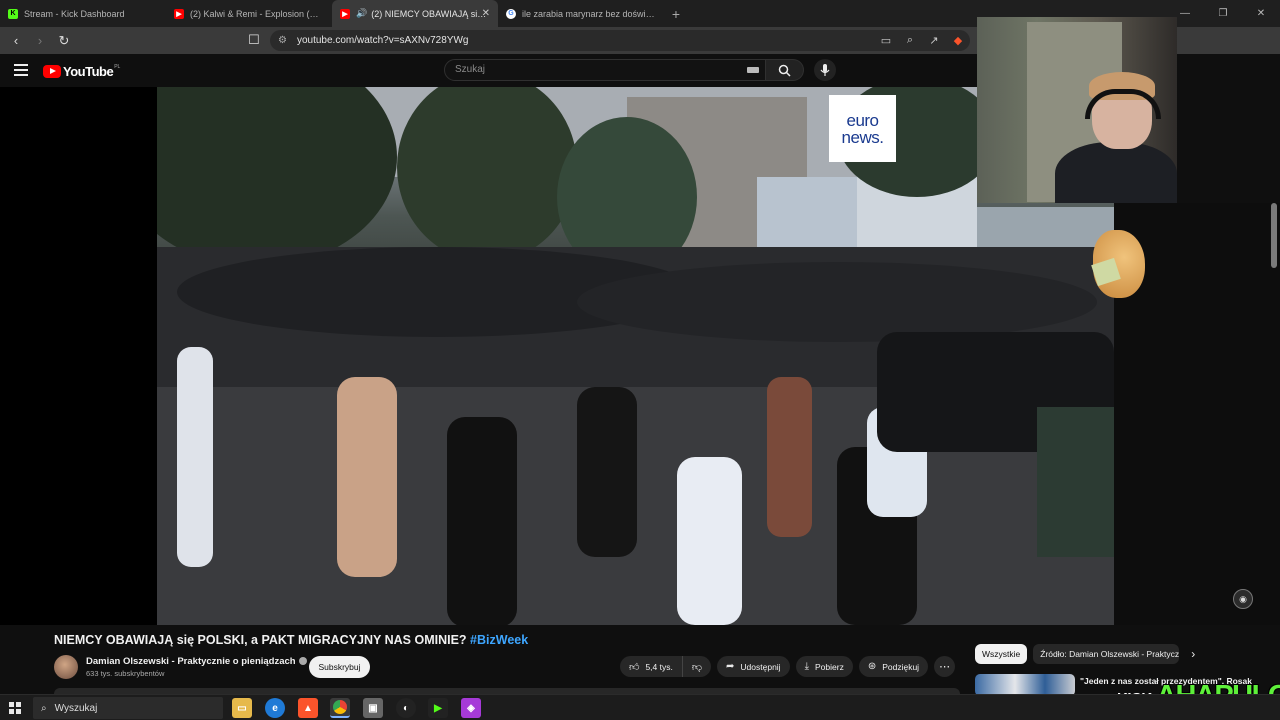 The width and height of the screenshot is (1280, 720). I want to click on forward-icon: ›, so click(40, 41).